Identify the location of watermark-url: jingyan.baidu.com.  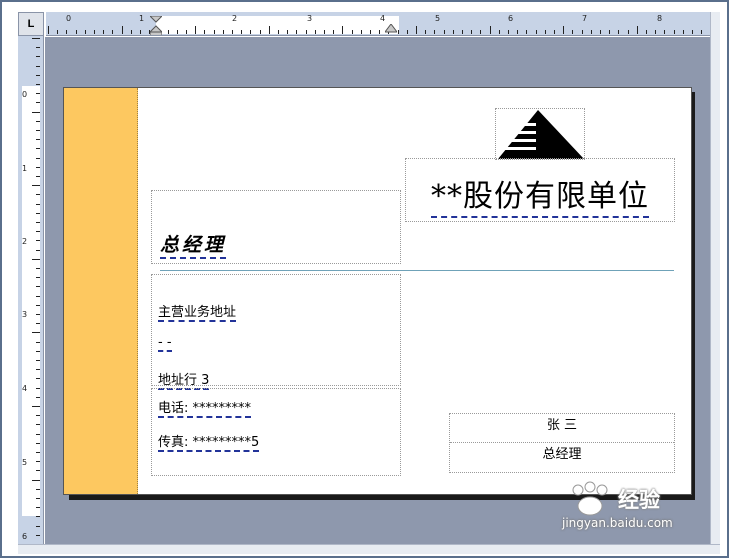
(617, 523).